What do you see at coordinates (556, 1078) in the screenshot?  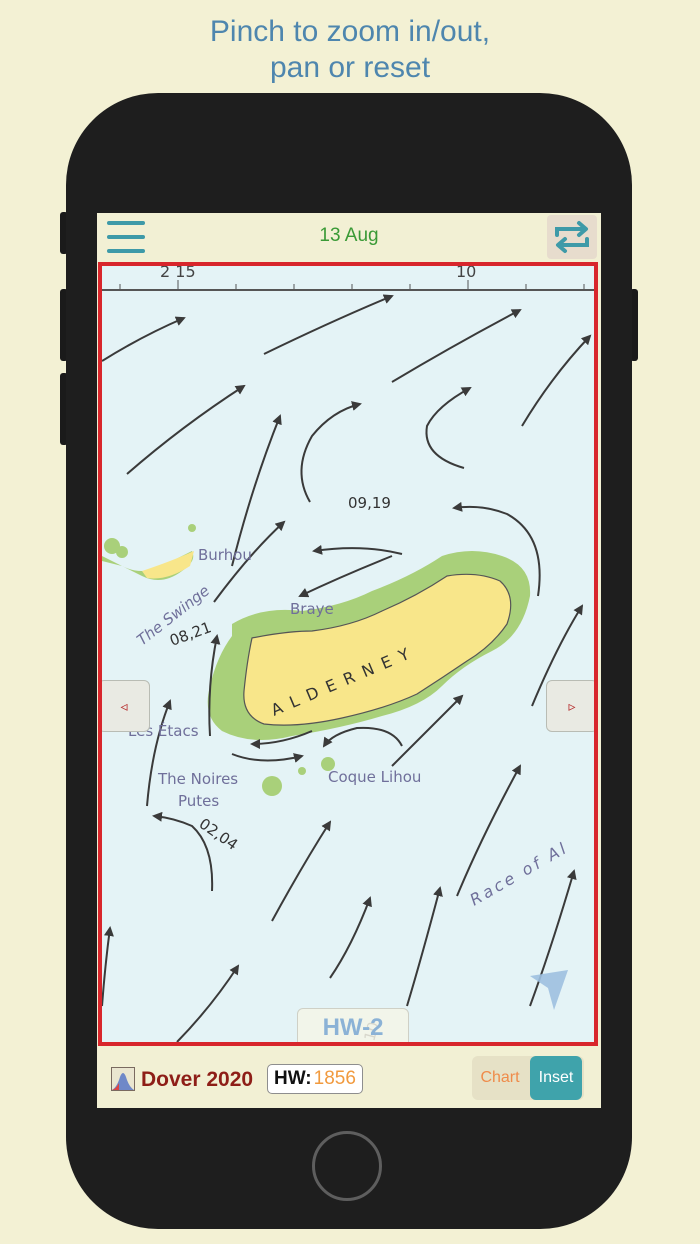 I see `inset-tab-button: Inset` at bounding box center [556, 1078].